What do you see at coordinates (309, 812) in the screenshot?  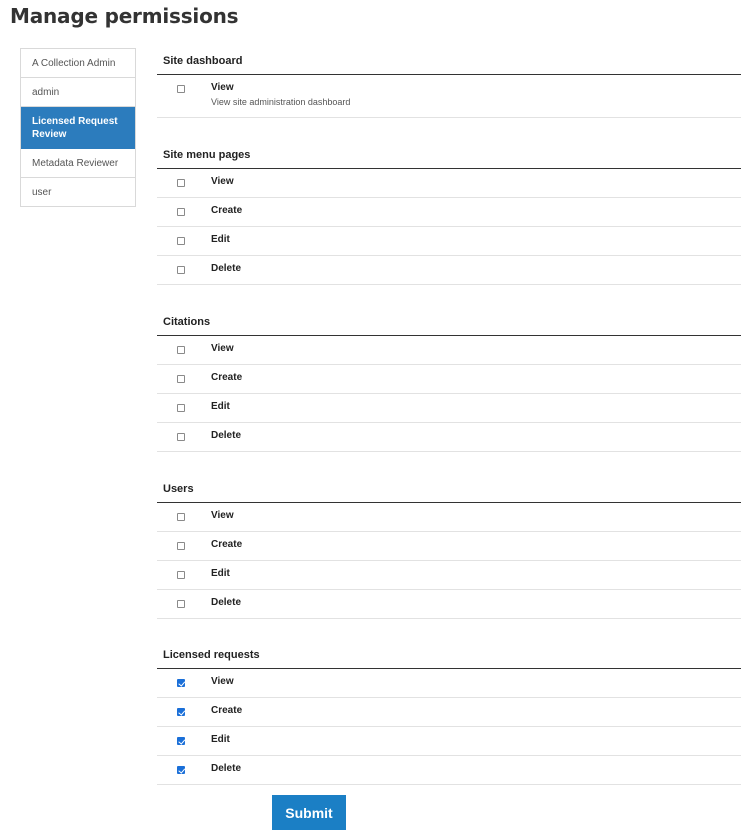 I see `submit-button: Submit` at bounding box center [309, 812].